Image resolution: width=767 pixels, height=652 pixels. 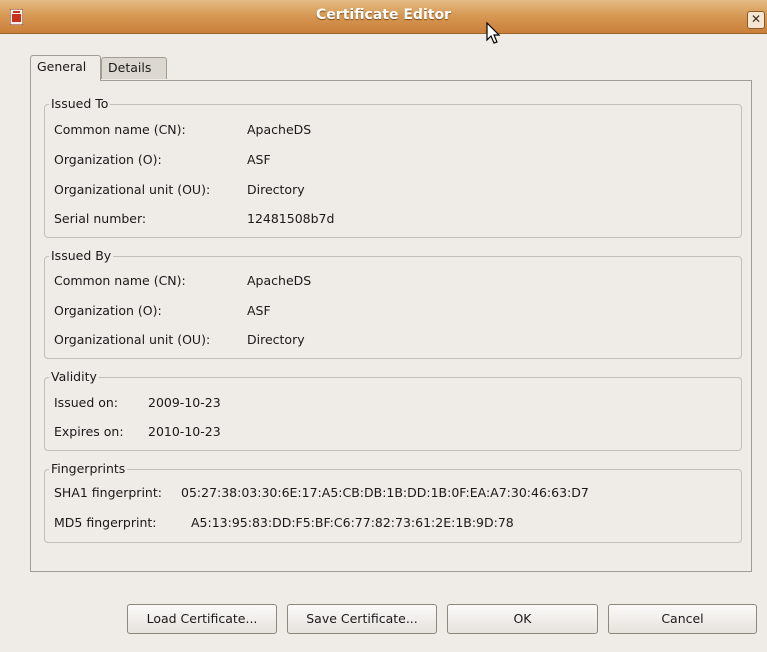 What do you see at coordinates (184, 402) in the screenshot?
I see `issued-on-value: 2009-10-23` at bounding box center [184, 402].